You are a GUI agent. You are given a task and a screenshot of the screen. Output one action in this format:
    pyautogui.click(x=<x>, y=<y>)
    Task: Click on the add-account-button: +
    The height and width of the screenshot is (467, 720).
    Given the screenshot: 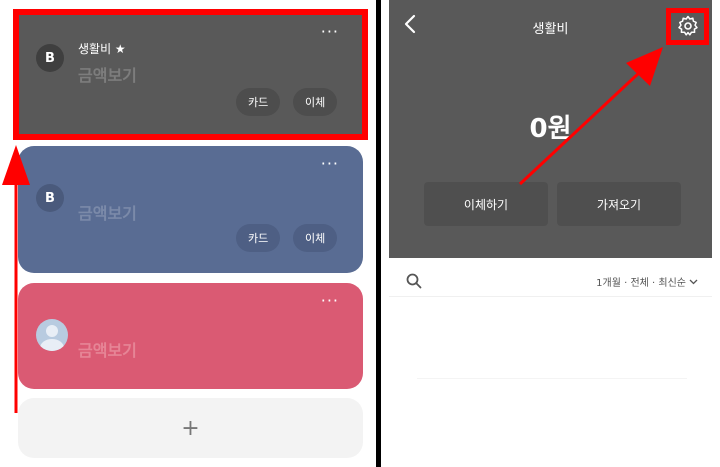 What is the action you would take?
    pyautogui.click(x=190, y=428)
    